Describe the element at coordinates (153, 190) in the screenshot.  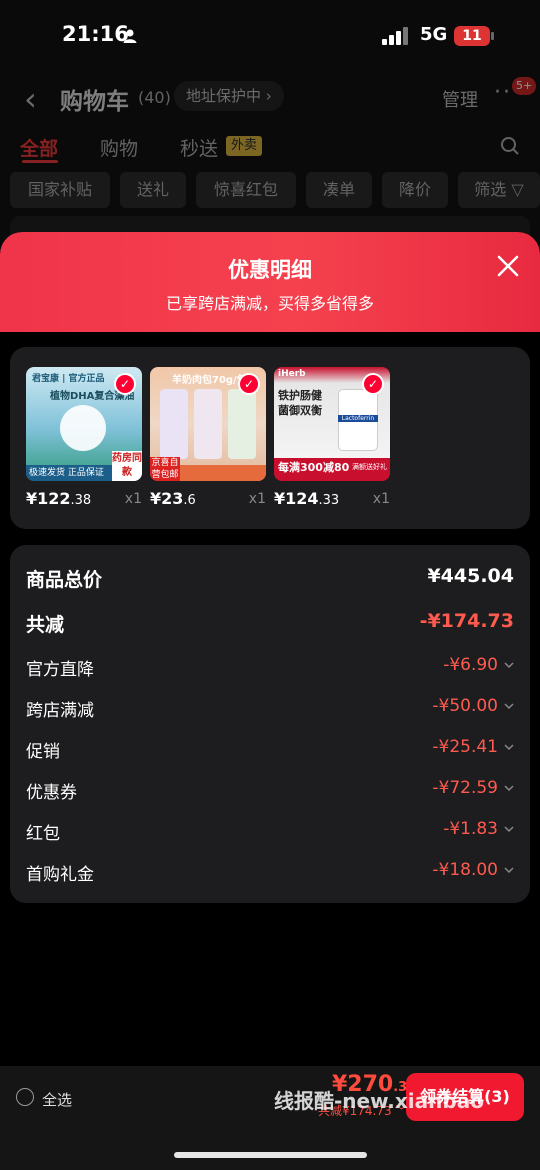
I see `filter-chip-gift: 送礼` at that location.